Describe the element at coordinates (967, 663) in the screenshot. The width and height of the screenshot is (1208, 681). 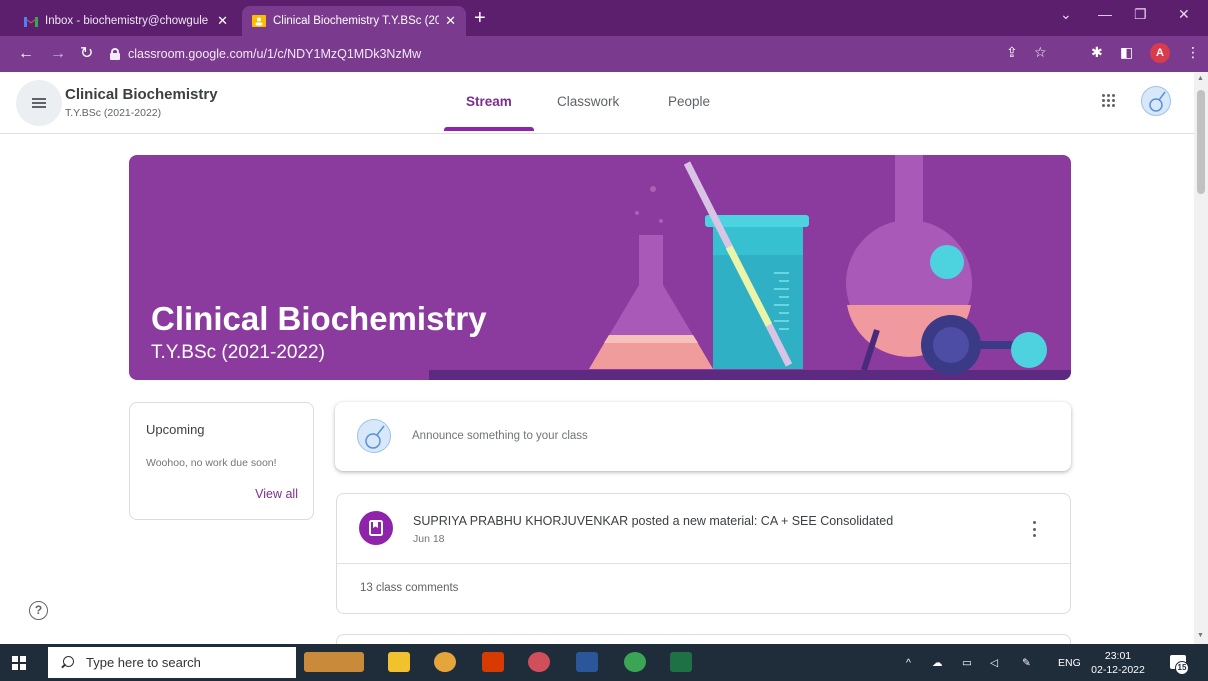
I see `network-icon: ▭` at that location.